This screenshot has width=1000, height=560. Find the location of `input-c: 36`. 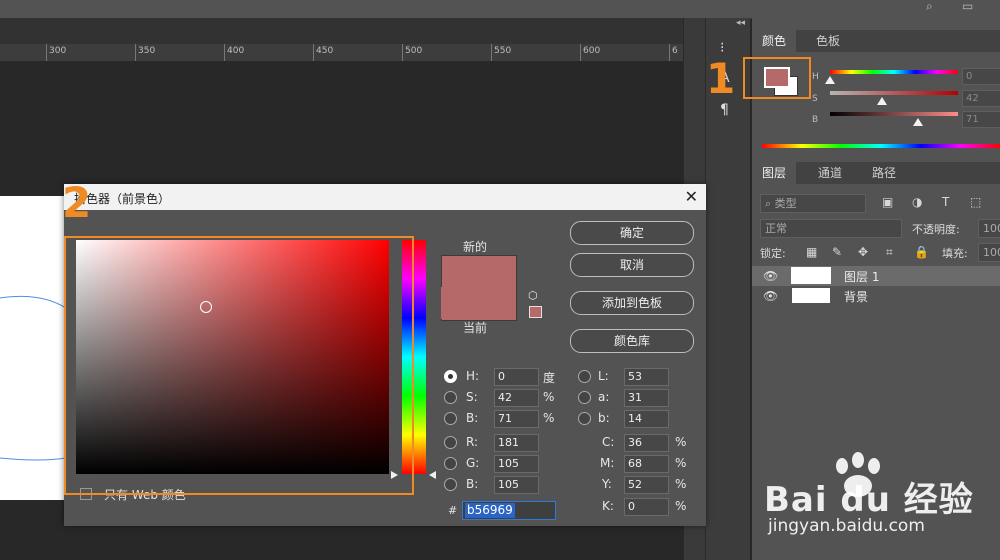

input-c: 36 is located at coordinates (646, 443).